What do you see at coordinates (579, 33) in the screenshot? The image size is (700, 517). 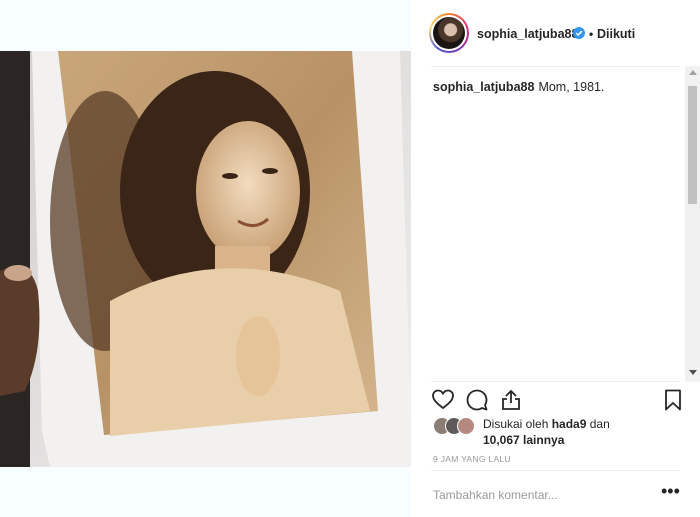 I see `verified-badge-icon` at bounding box center [579, 33].